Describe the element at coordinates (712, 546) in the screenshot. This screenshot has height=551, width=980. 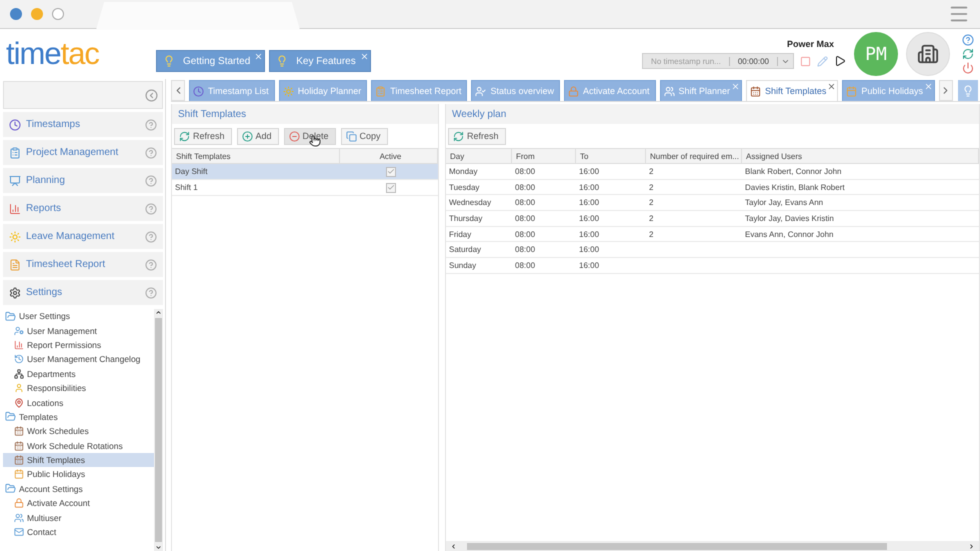
I see `horizontal-scrollbar` at that location.